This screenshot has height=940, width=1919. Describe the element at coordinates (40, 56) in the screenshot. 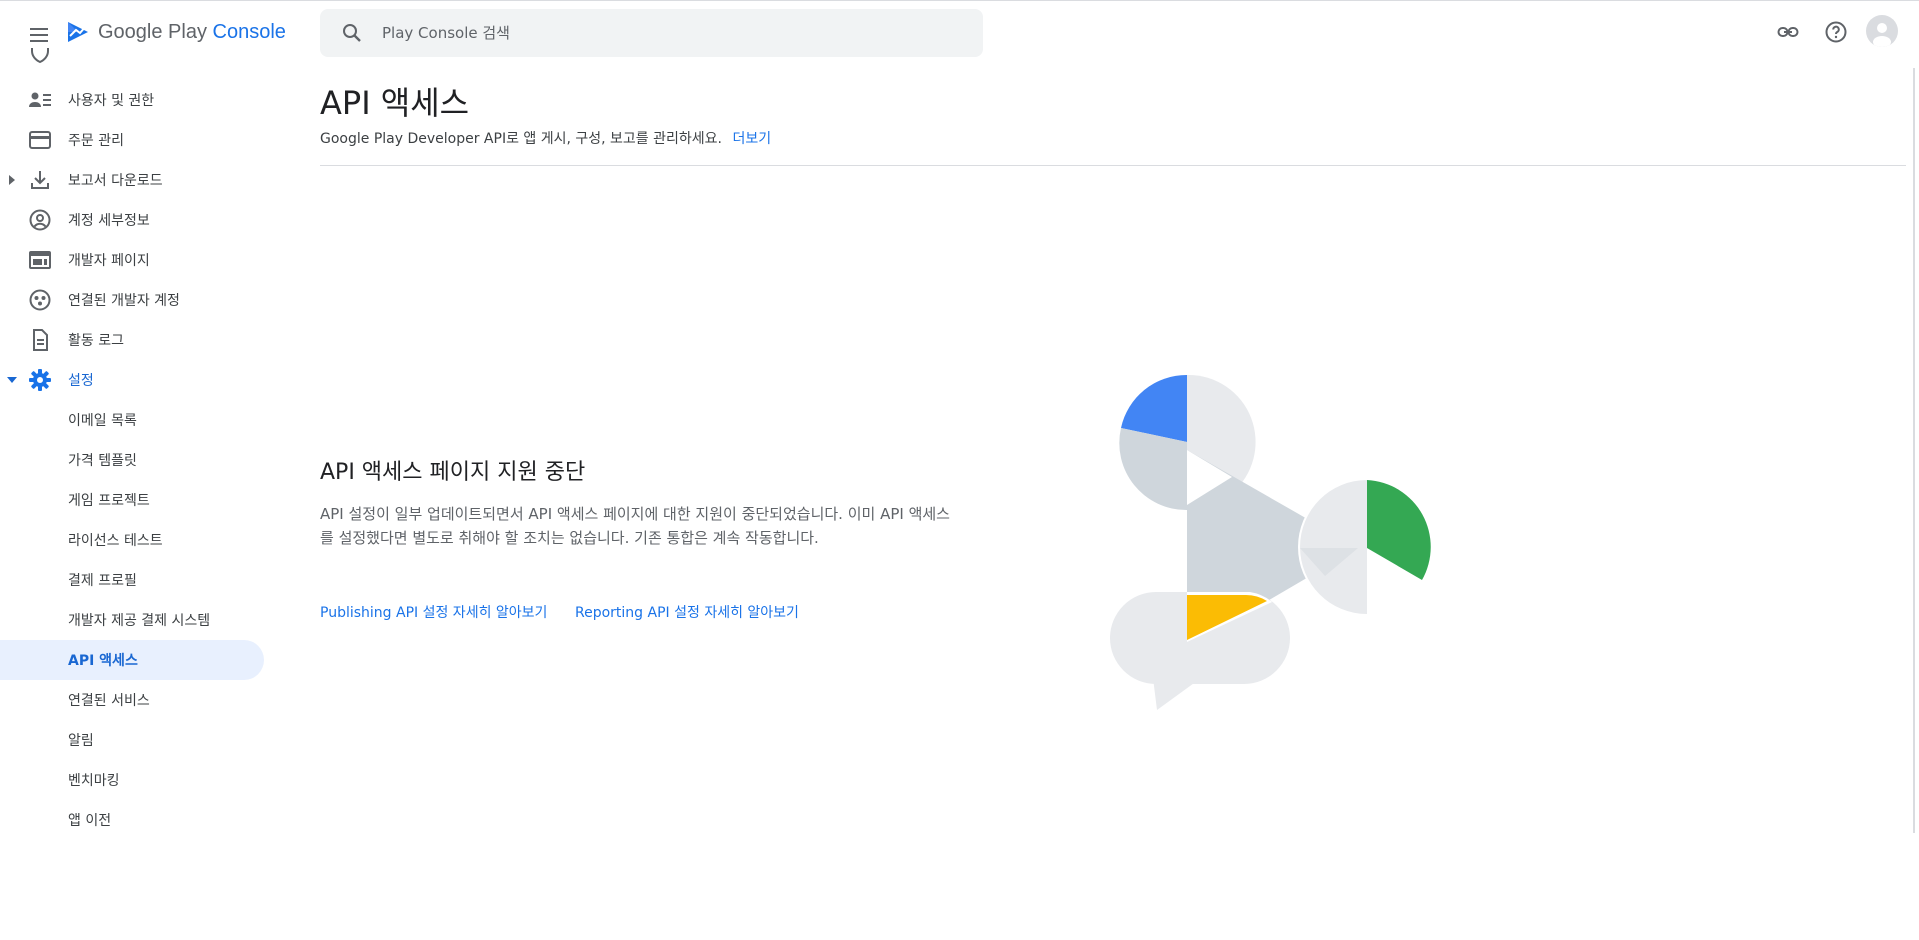

I see `shield-icon` at that location.